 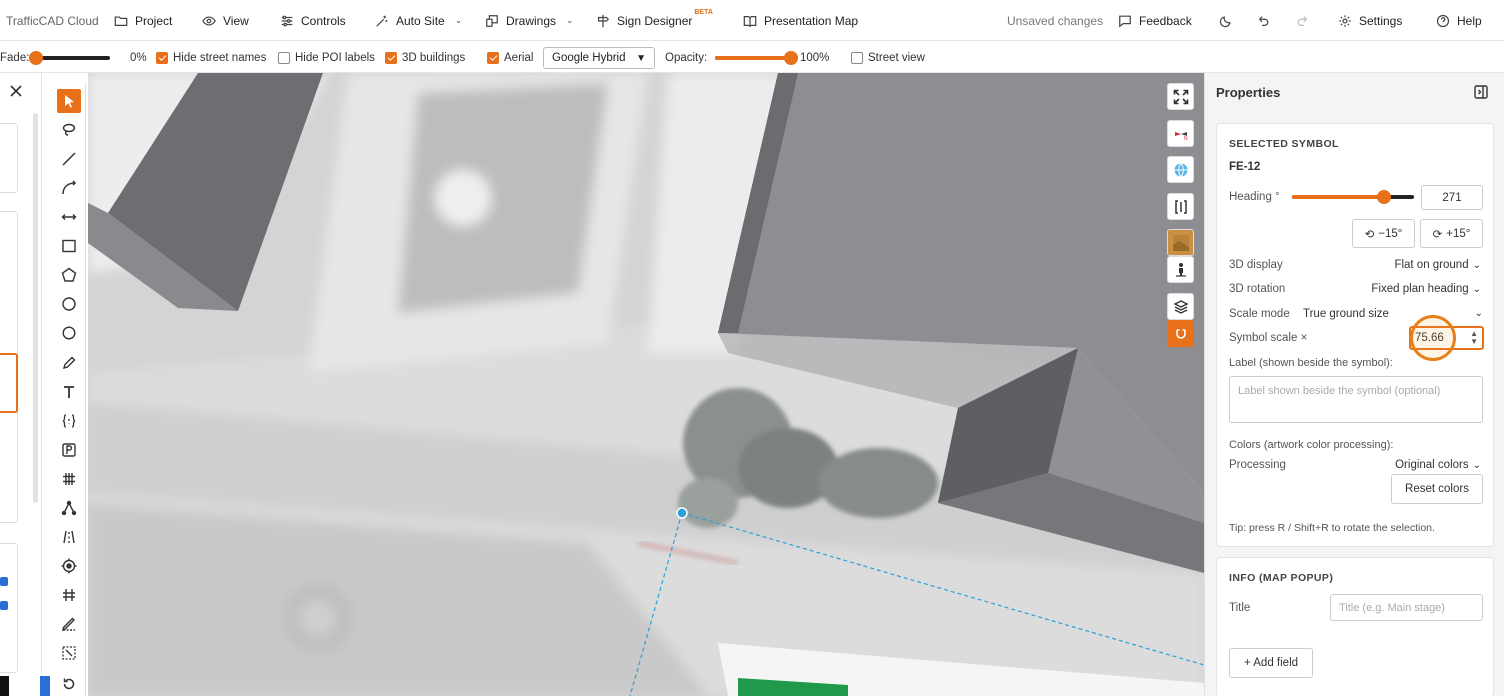 I want to click on menu-view: View, so click(x=225, y=20).